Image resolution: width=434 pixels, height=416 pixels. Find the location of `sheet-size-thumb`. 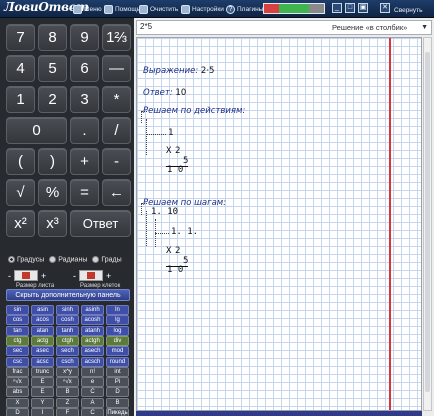

sheet-size-thumb is located at coordinates (26, 275).